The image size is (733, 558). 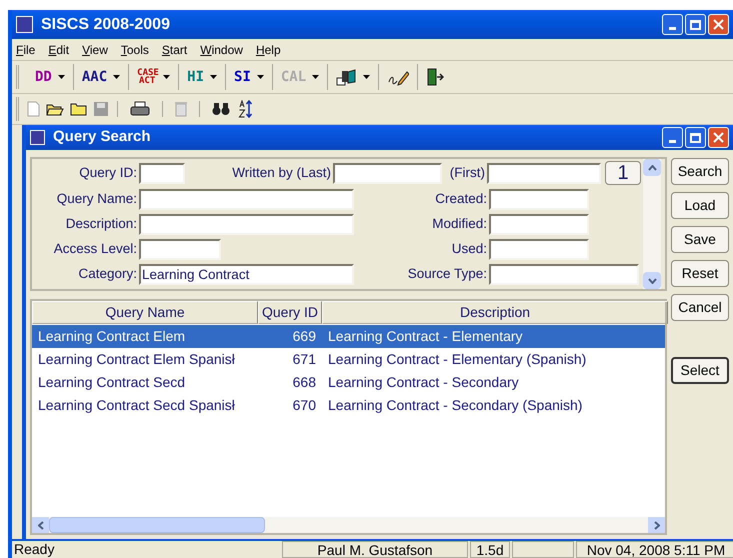 I want to click on table-cell-text: 668, so click(x=304, y=382).